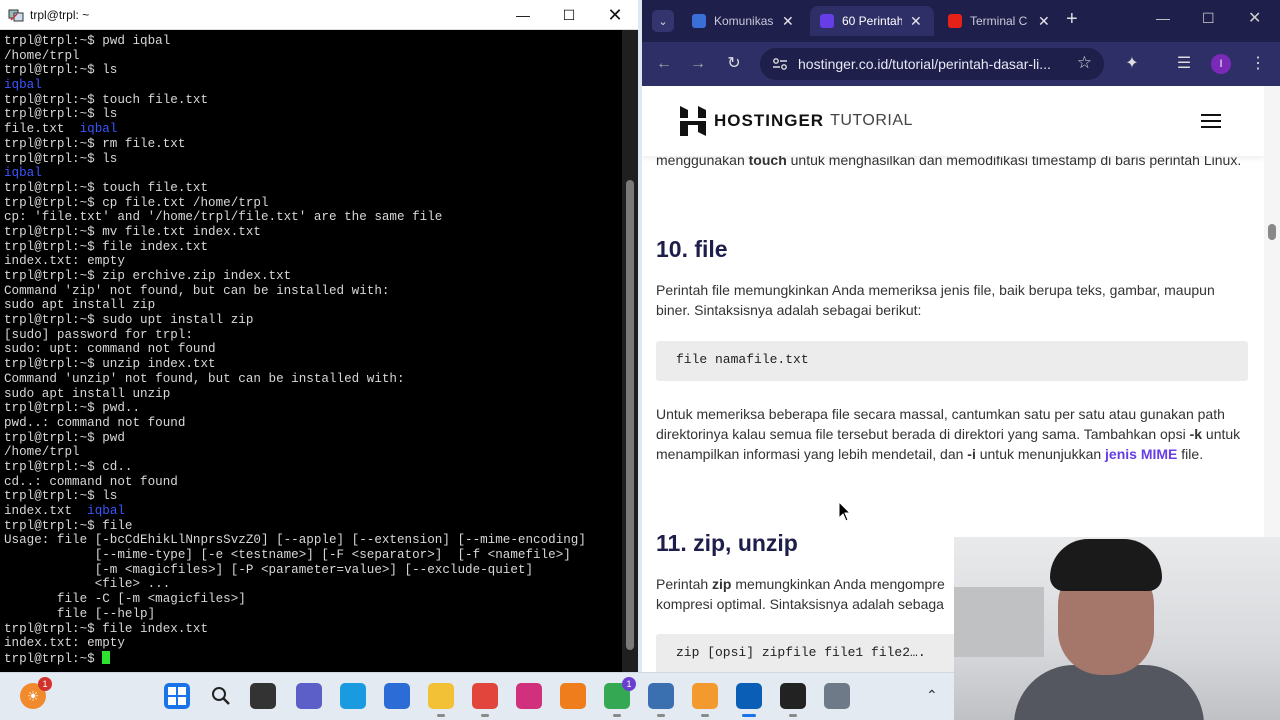  Describe the element at coordinates (132, 231) in the screenshot. I see `terminal-line-text: trpl@trpl:~$ mv file.txt index.txt` at that location.